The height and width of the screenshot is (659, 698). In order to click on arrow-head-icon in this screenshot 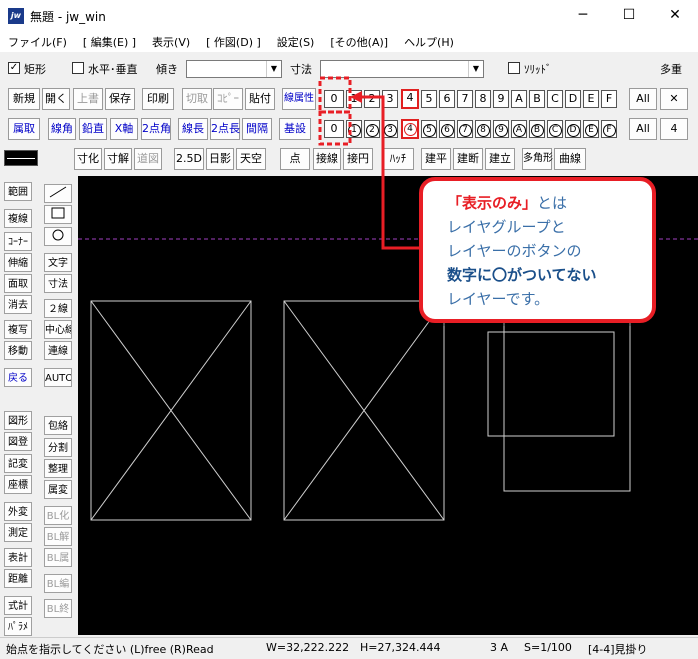, I will do `click(356, 97)`.